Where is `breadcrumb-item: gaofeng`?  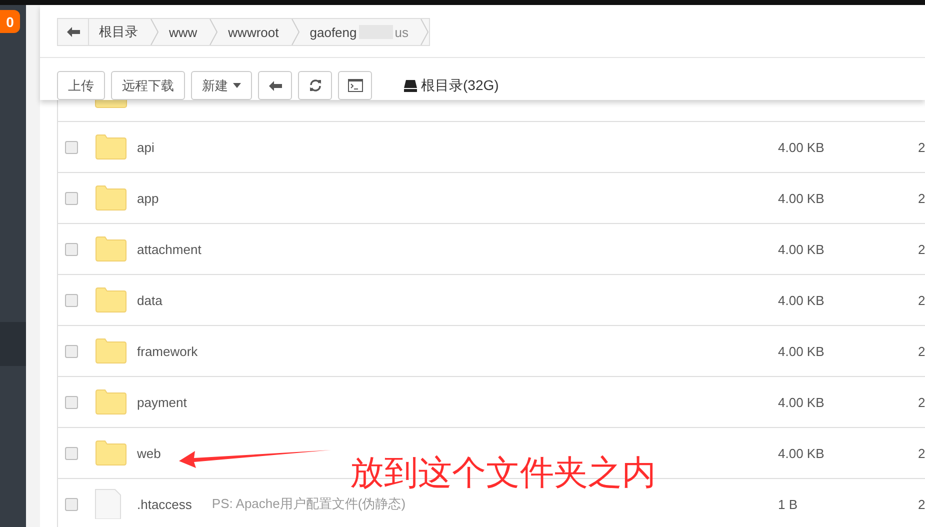 breadcrumb-item: gaofeng is located at coordinates (329, 32).